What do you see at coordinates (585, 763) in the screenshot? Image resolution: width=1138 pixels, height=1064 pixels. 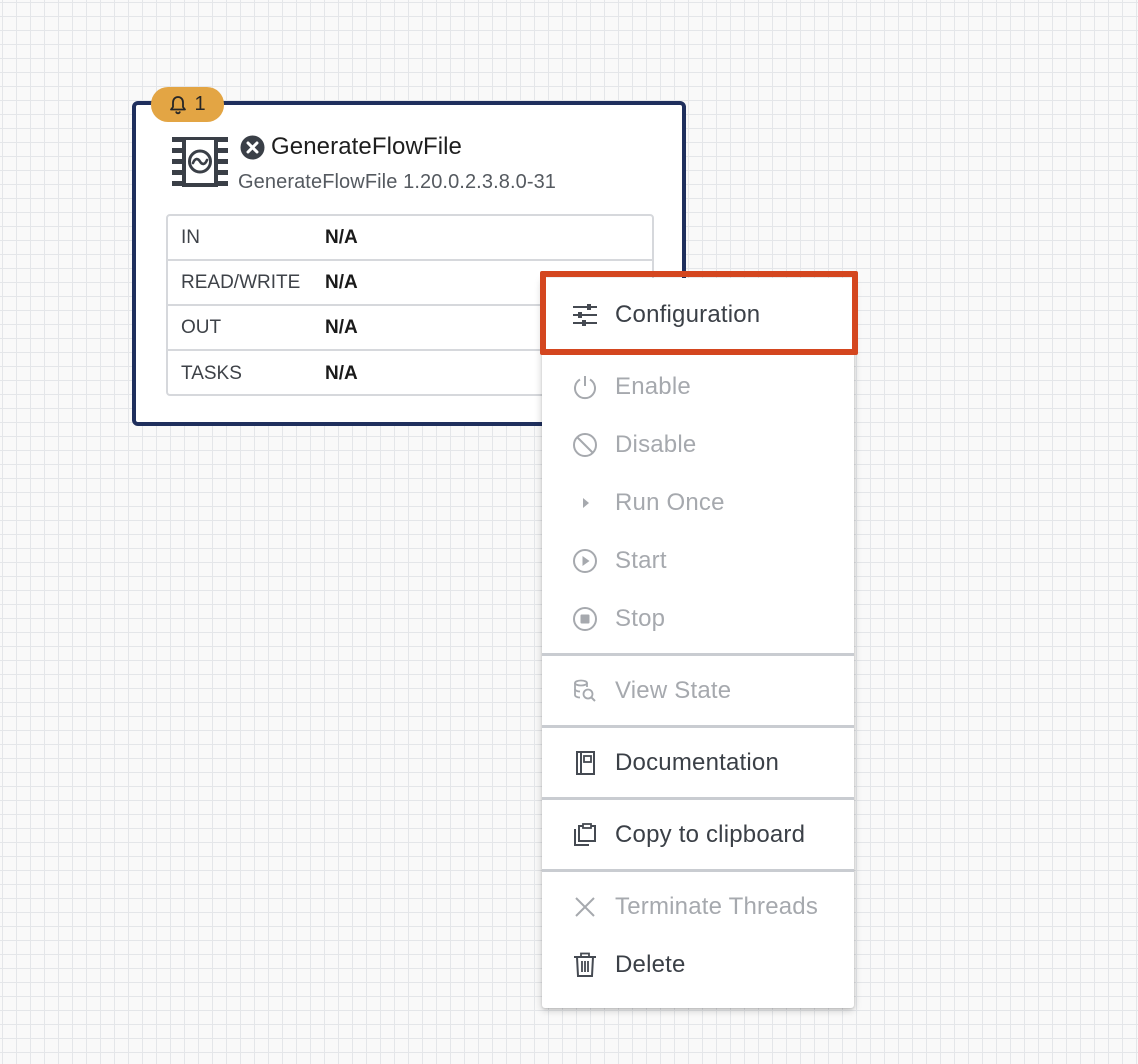 I see `documentation-book-icon` at bounding box center [585, 763].